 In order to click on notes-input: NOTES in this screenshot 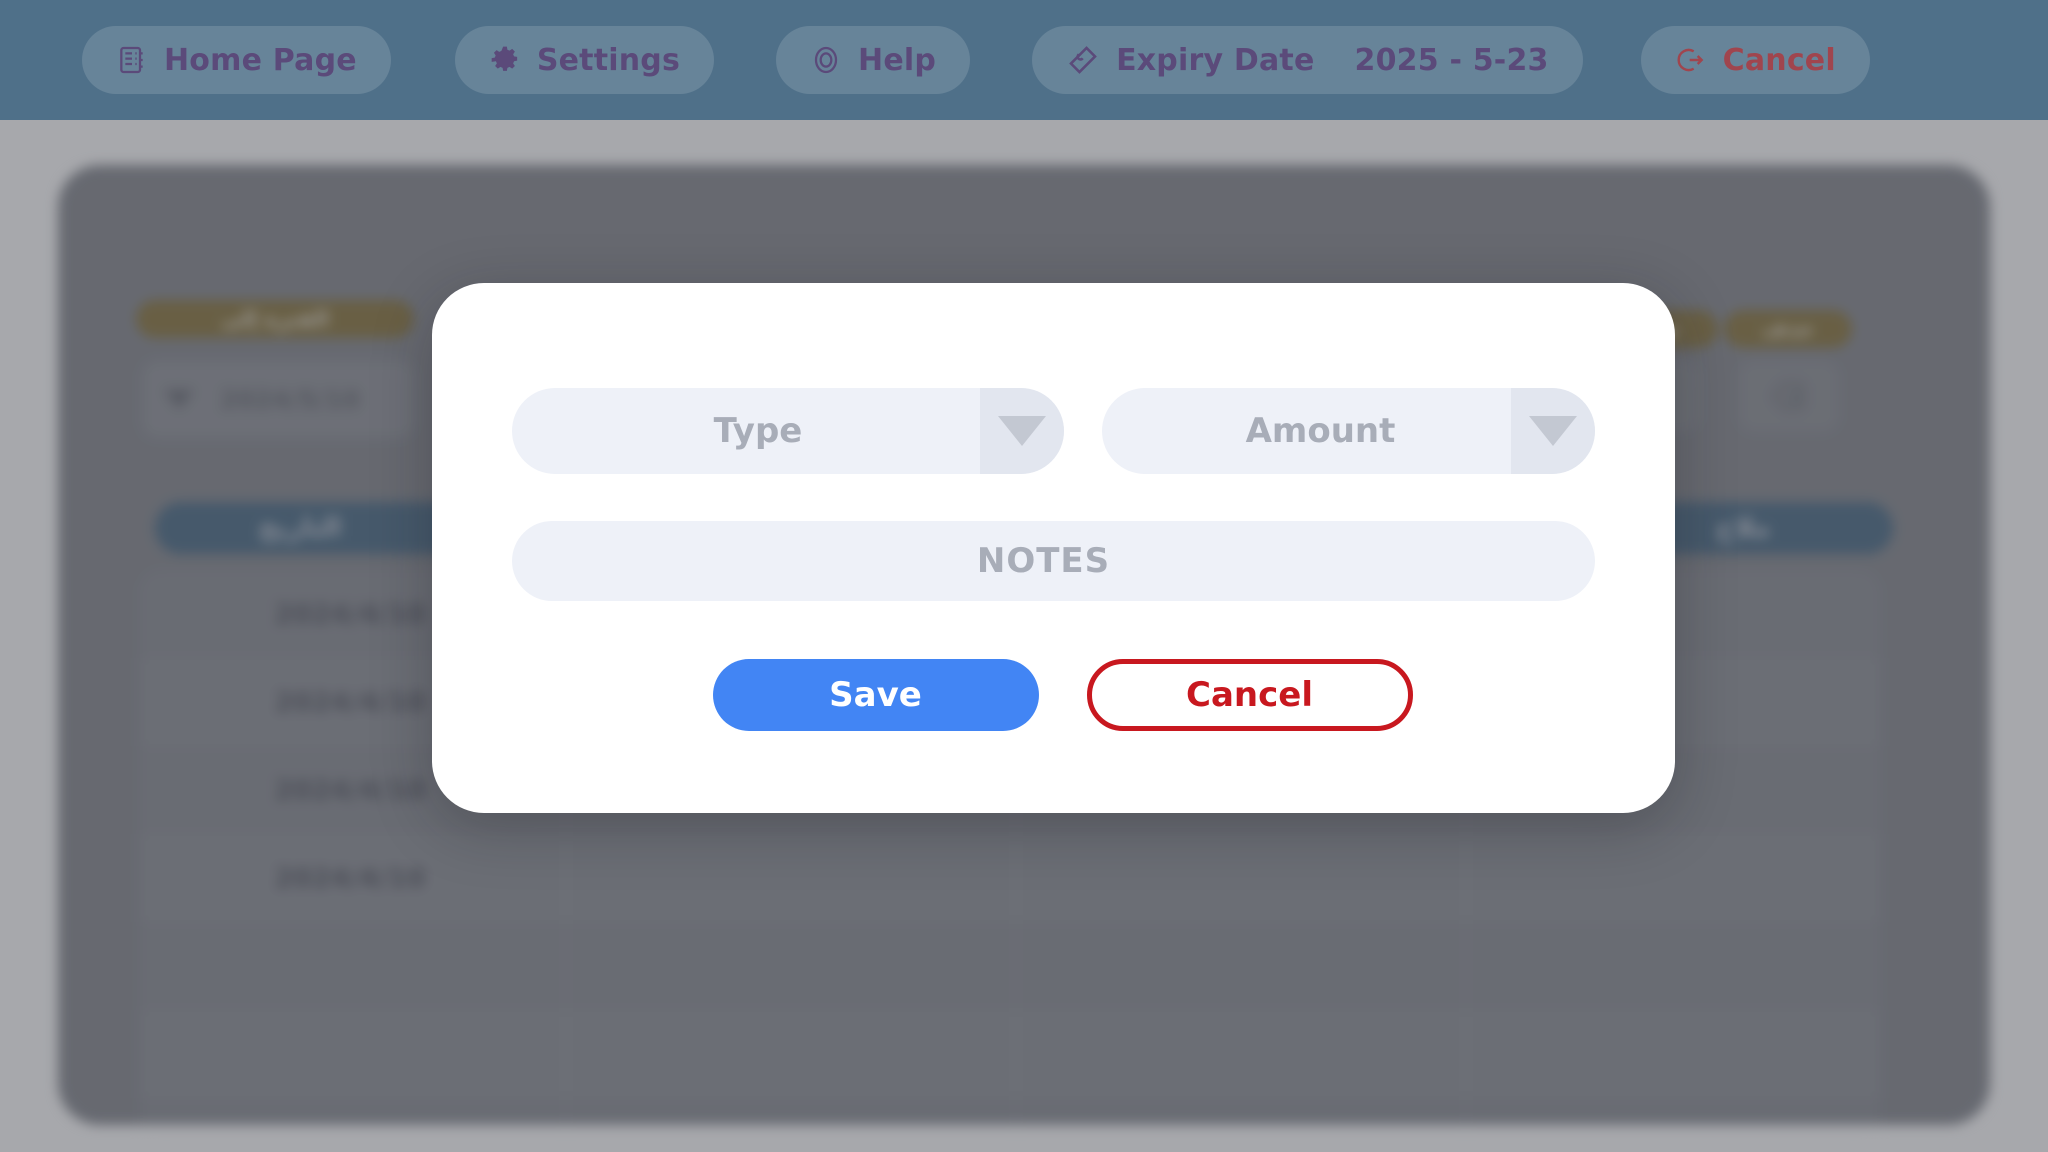, I will do `click(1053, 561)`.